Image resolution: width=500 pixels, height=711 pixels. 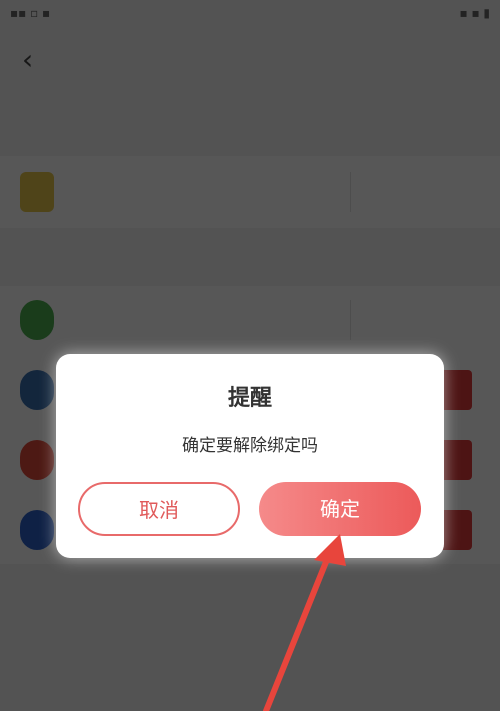 What do you see at coordinates (249, 398) in the screenshot?
I see `dialog-title: 提醒` at bounding box center [249, 398].